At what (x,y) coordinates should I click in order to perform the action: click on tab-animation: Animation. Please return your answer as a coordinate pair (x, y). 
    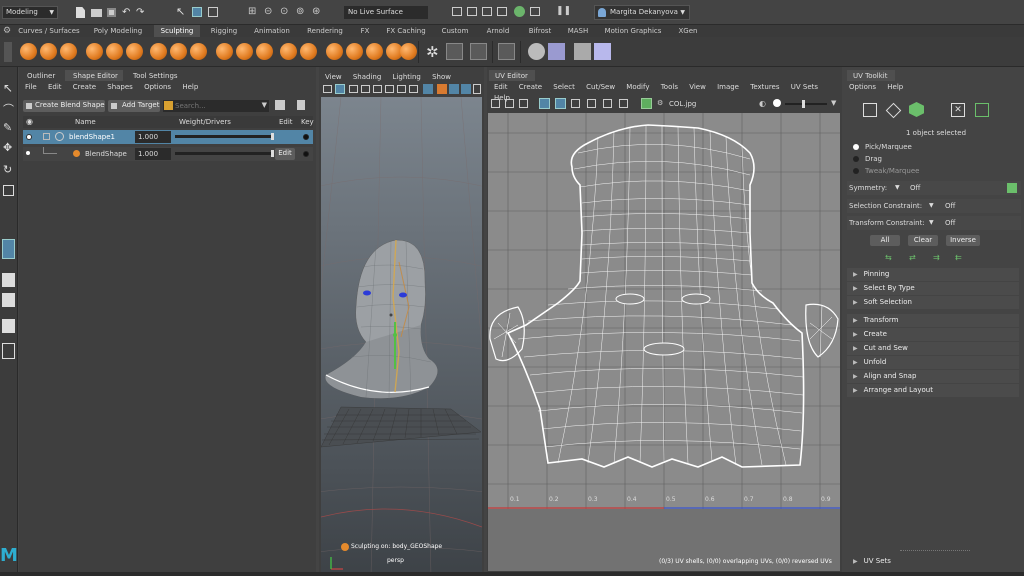
    Looking at the image, I should click on (272, 31).